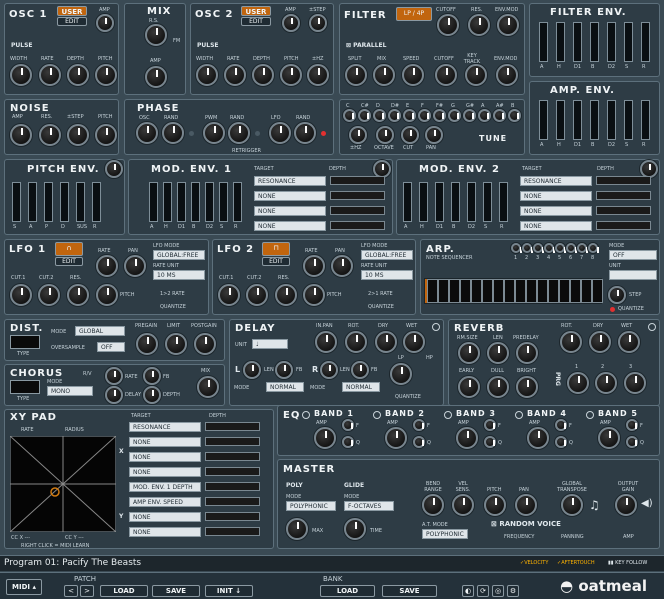 This screenshot has width=664, height=599. Describe the element at coordinates (263, 75) in the screenshot. I see `osc2-depth-knob` at that location.